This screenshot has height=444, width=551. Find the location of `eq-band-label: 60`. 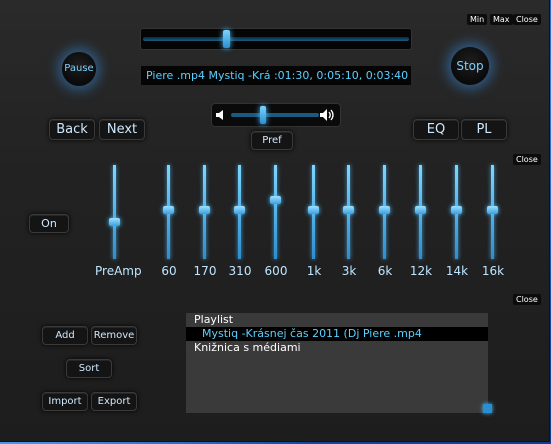

eq-band-label: 60 is located at coordinates (169, 271).